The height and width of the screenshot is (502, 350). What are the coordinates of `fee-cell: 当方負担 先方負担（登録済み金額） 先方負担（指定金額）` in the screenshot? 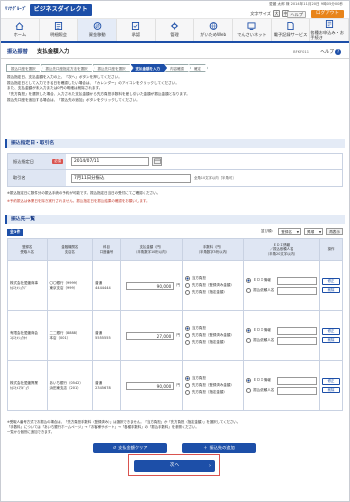 It's located at (213, 385).